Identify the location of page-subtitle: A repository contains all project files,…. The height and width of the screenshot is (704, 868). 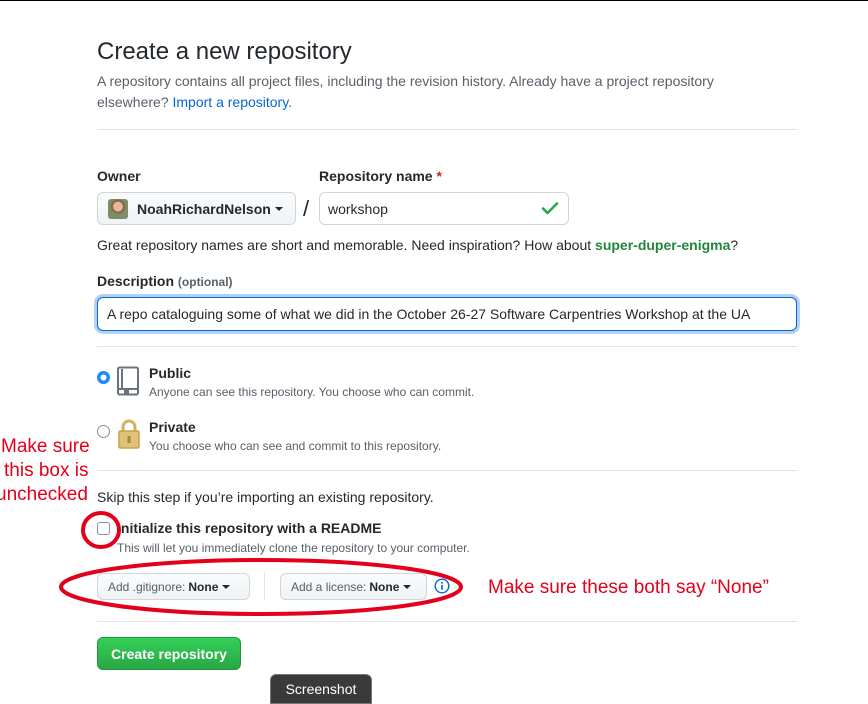
(437, 92).